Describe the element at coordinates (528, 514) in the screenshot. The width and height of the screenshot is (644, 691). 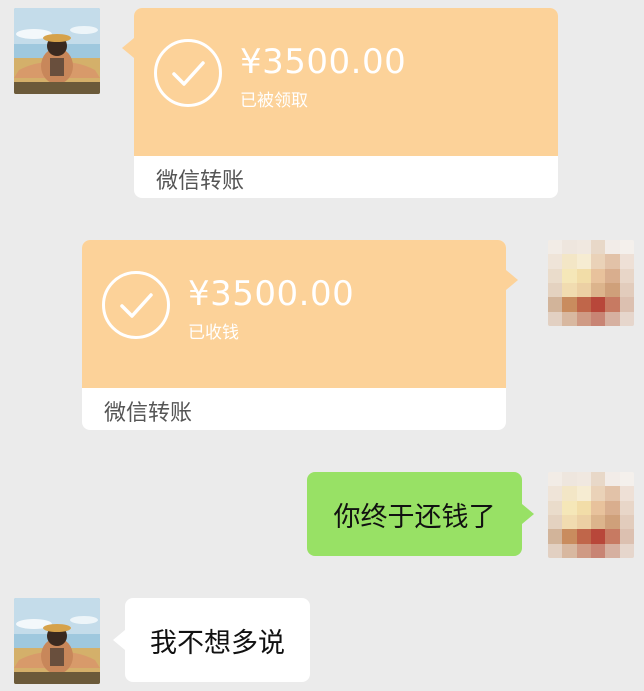
I see `sent-bubble-tail` at that location.